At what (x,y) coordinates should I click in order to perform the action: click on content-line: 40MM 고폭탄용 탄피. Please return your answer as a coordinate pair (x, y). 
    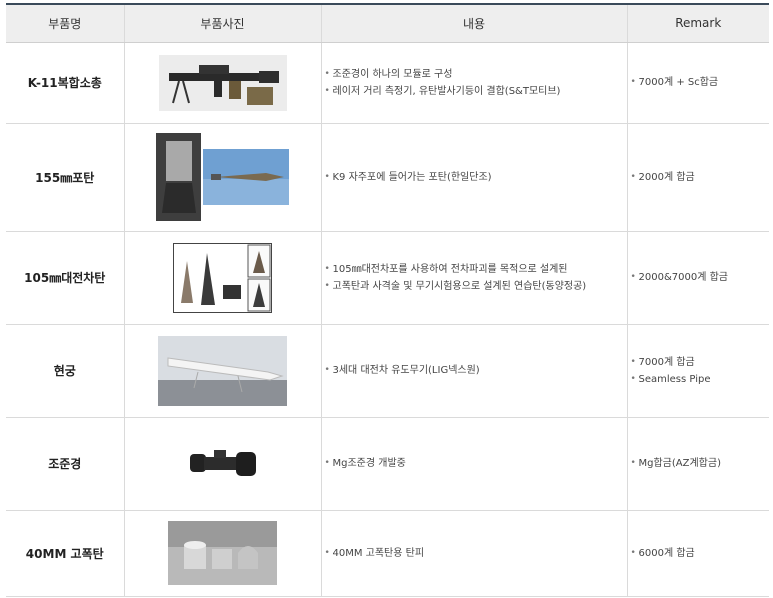
    Looking at the image, I should click on (475, 553).